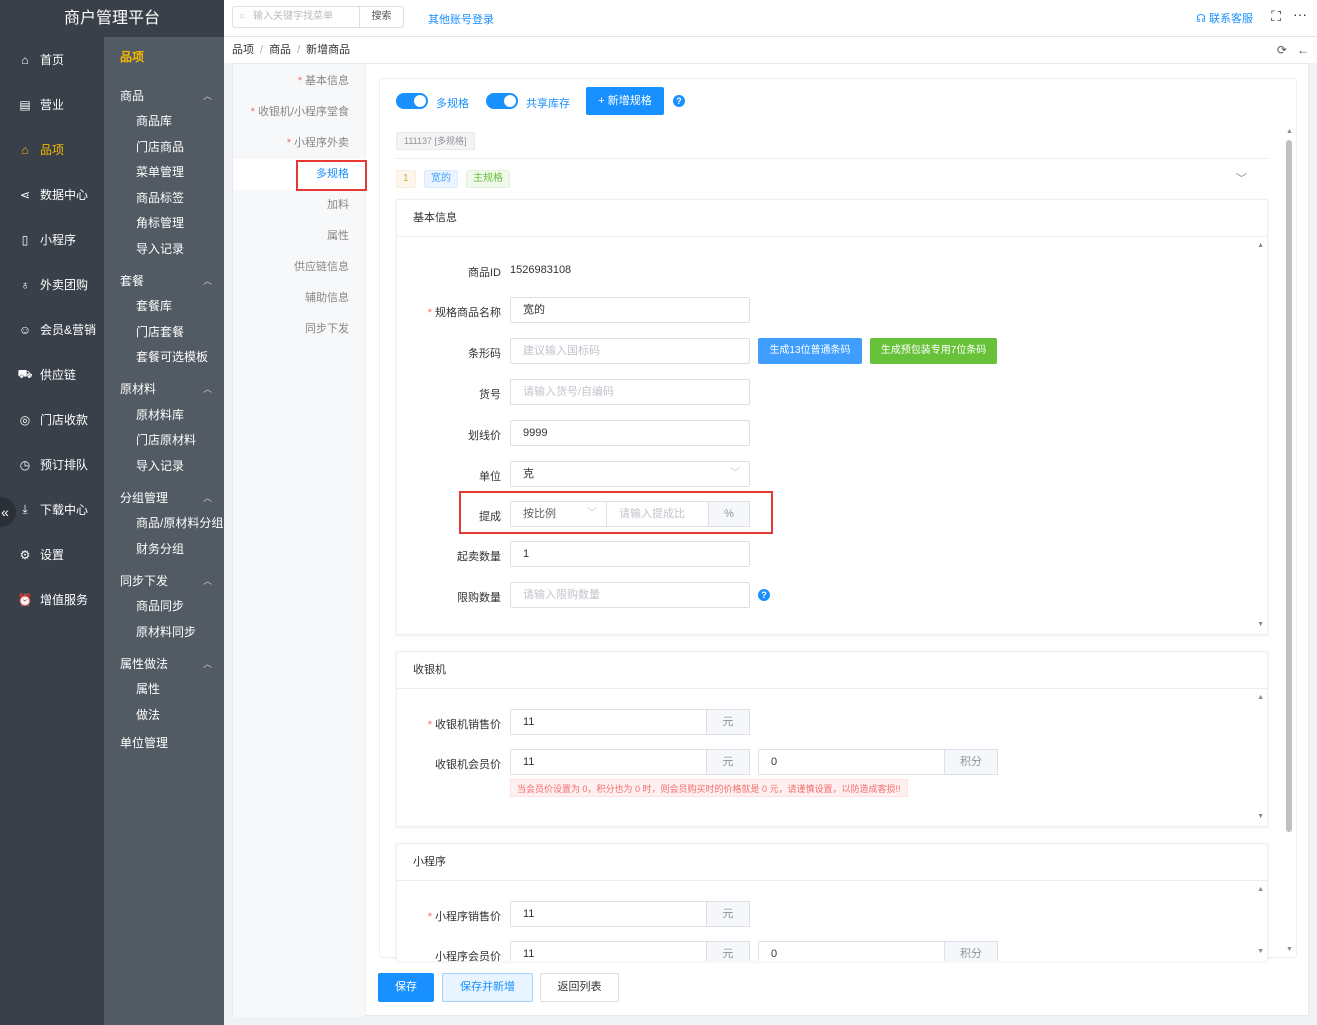 The height and width of the screenshot is (1025, 1317). I want to click on section-tab: * 收银机/小程序堂食, so click(299, 112).